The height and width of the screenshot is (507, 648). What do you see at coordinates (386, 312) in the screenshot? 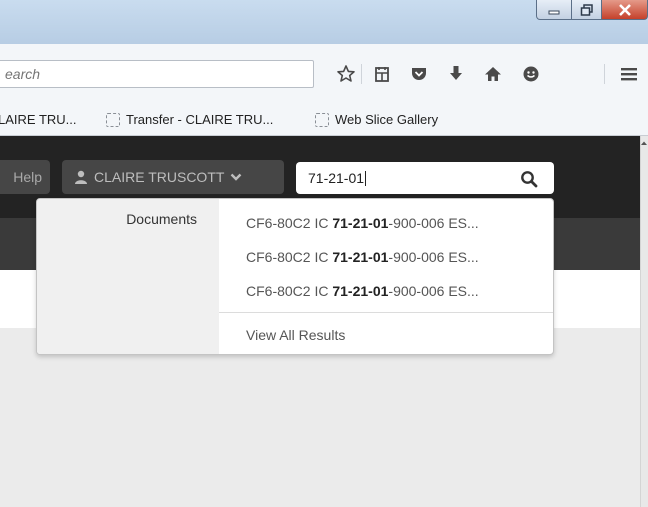
I see `suggestion-divider` at bounding box center [386, 312].